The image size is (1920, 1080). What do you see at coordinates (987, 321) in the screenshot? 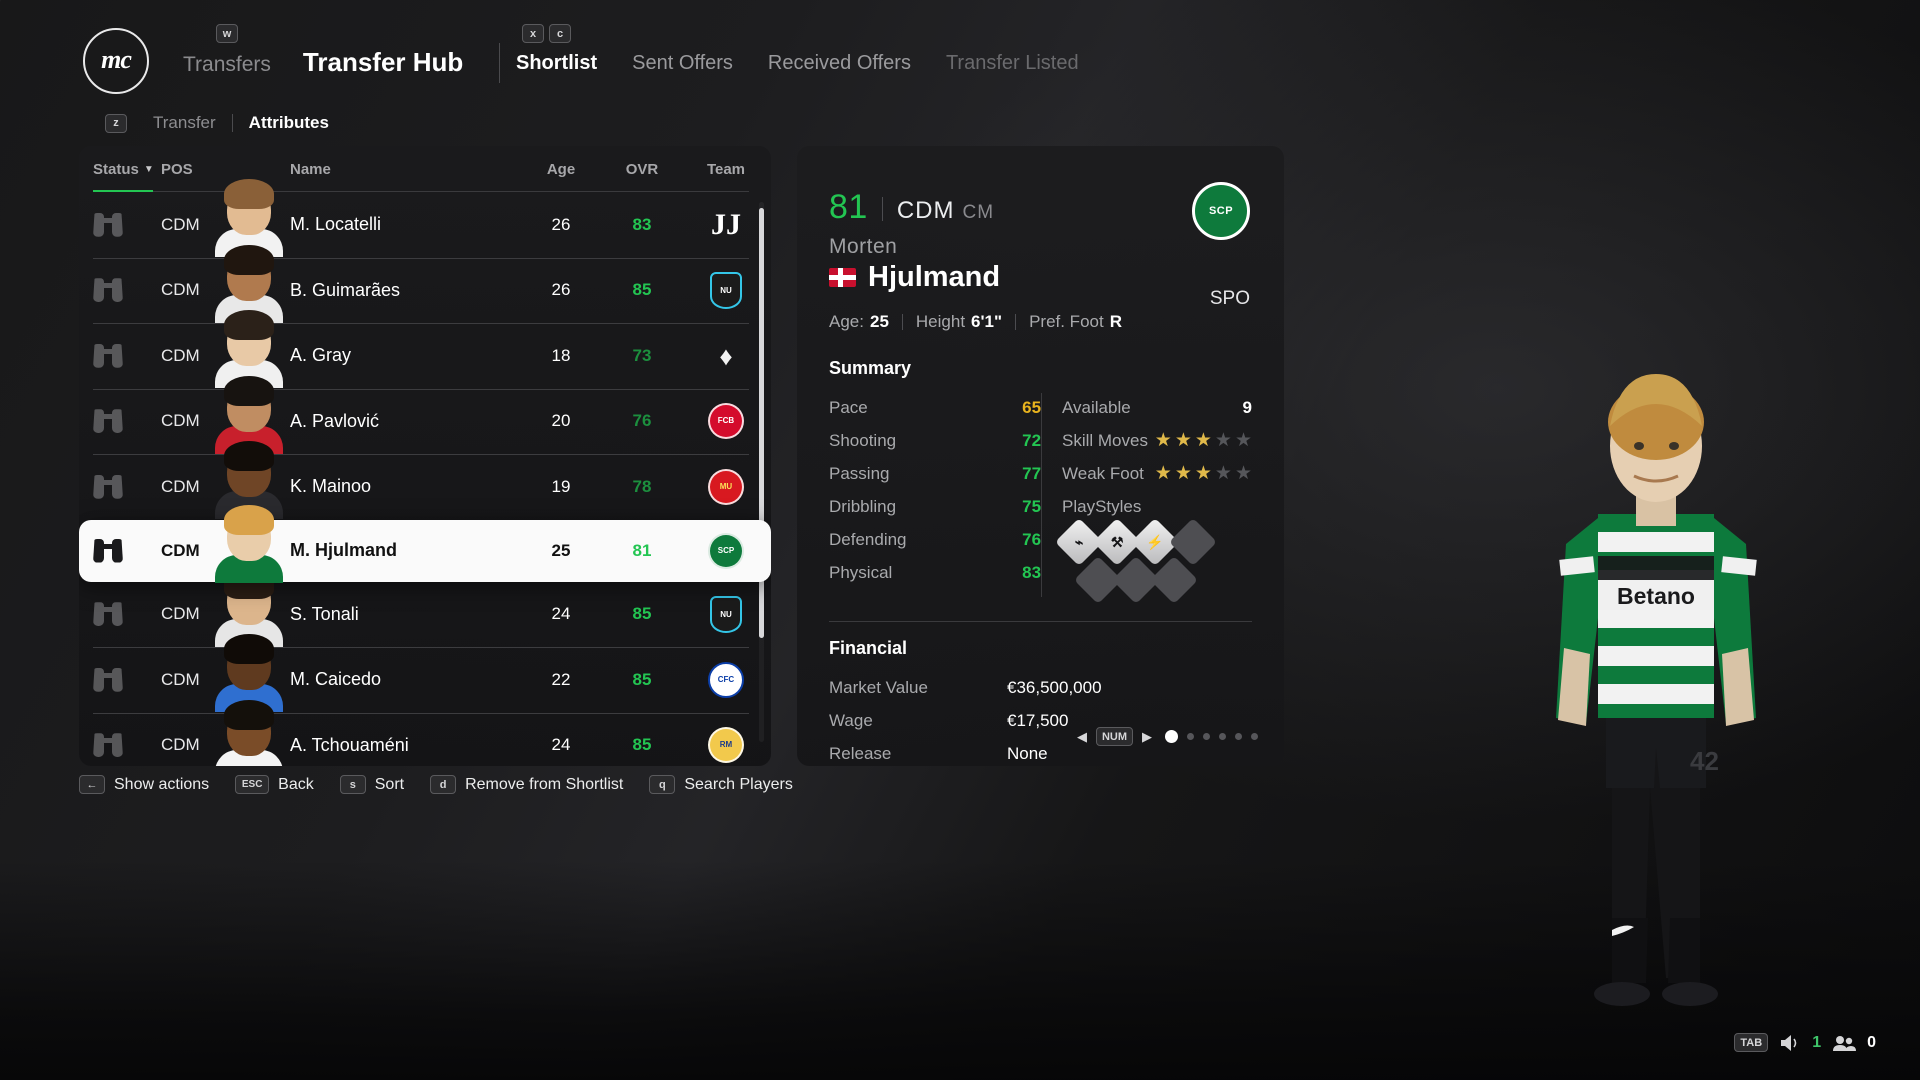
I see `bio-height-value: 6'1"` at bounding box center [987, 321].